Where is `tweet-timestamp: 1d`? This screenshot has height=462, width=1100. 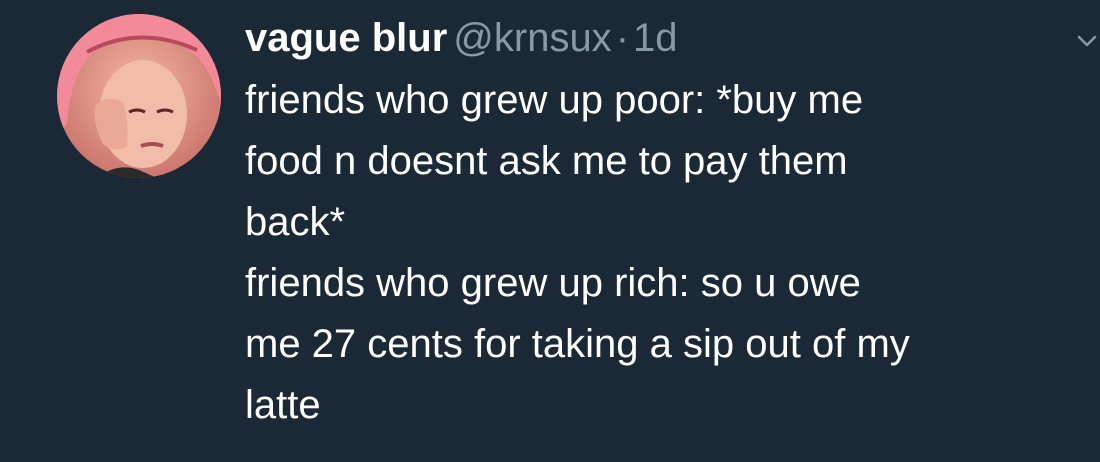
tweet-timestamp: 1d is located at coordinates (655, 38).